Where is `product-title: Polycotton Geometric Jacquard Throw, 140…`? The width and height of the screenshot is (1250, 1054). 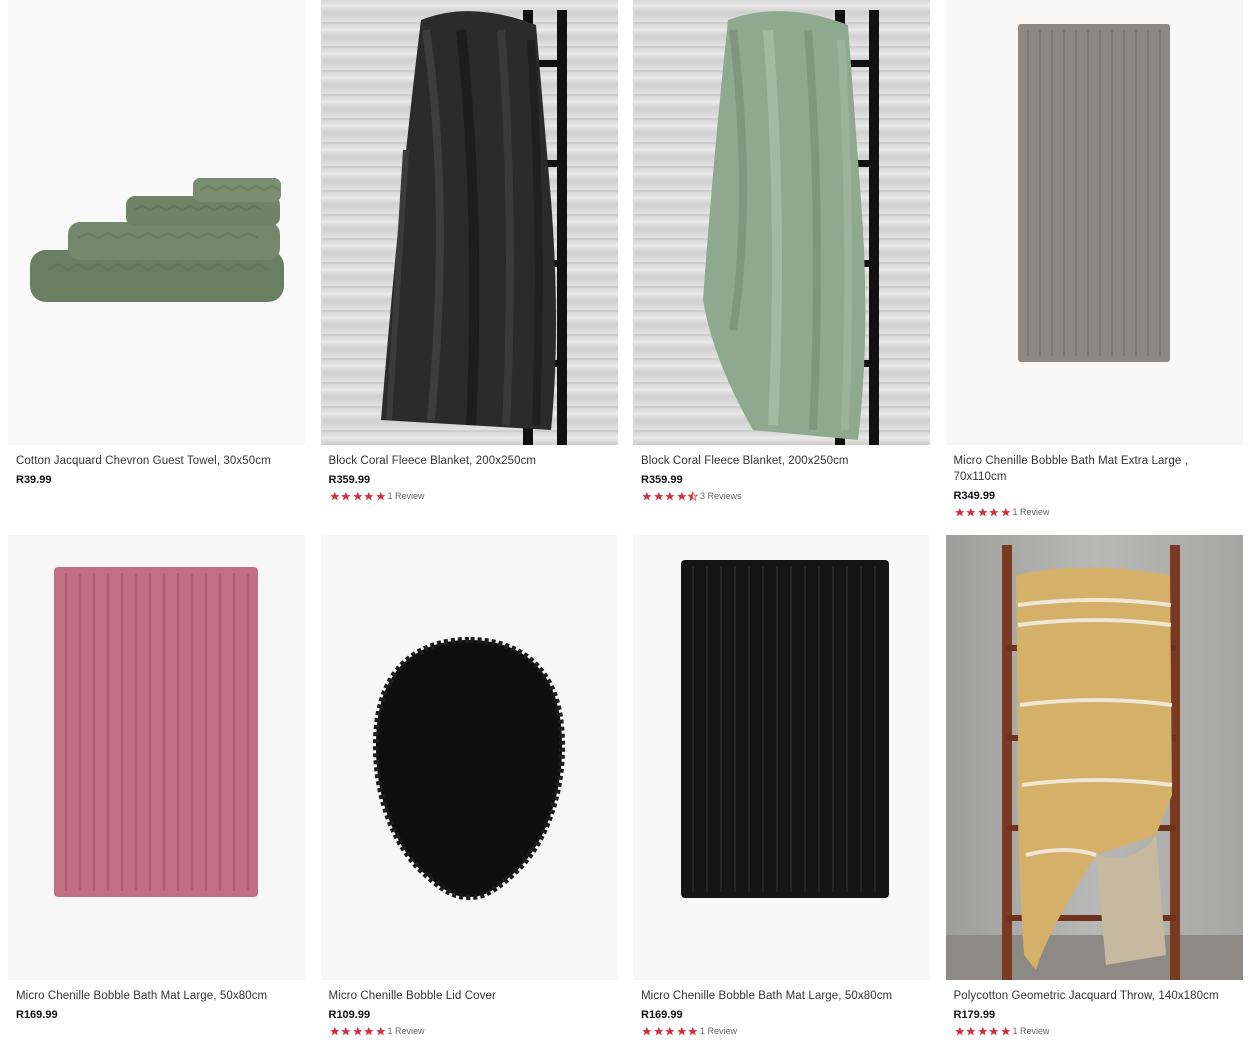
product-title: Polycotton Geometric Jacquard Throw, 140… is located at coordinates (1094, 996).